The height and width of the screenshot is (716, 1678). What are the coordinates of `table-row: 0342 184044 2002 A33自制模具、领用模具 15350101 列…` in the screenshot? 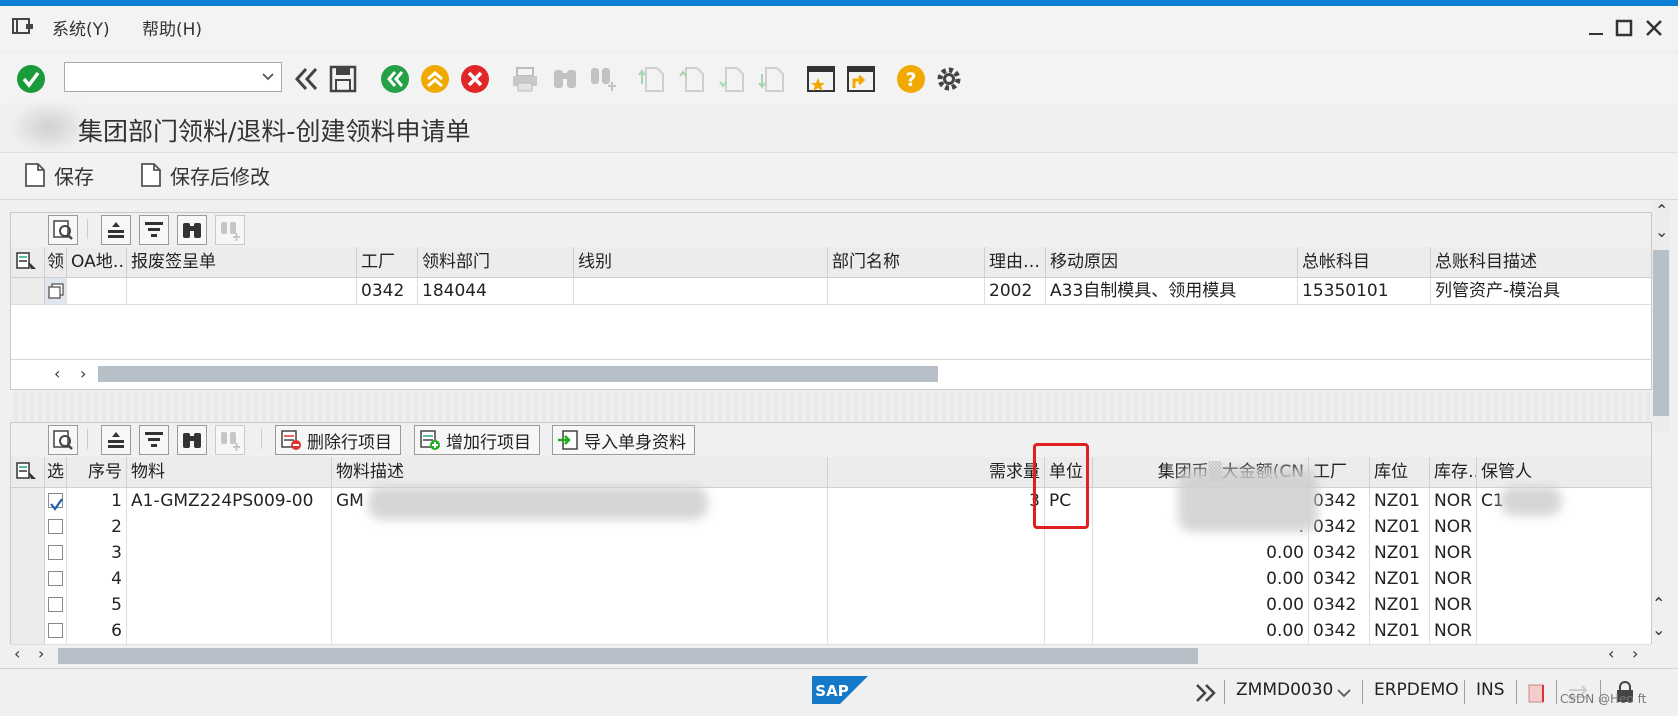 It's located at (831, 291).